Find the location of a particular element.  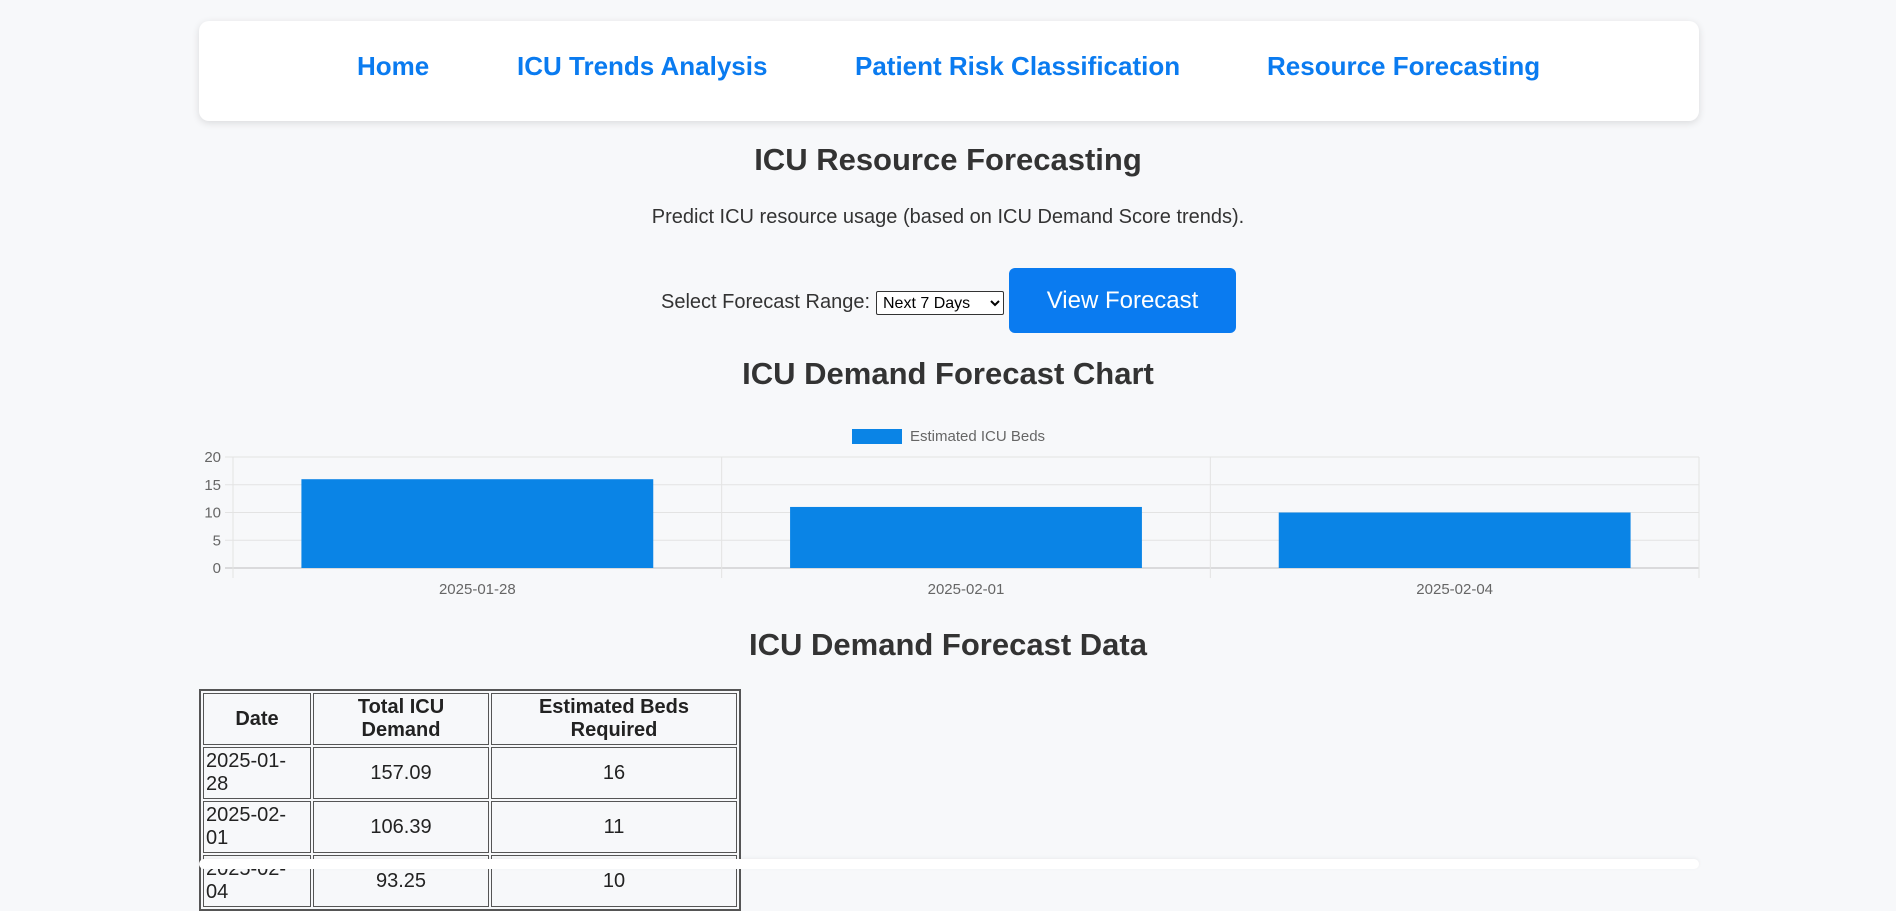

table-row: 2025-01-28 157.09 16 is located at coordinates (470, 773).